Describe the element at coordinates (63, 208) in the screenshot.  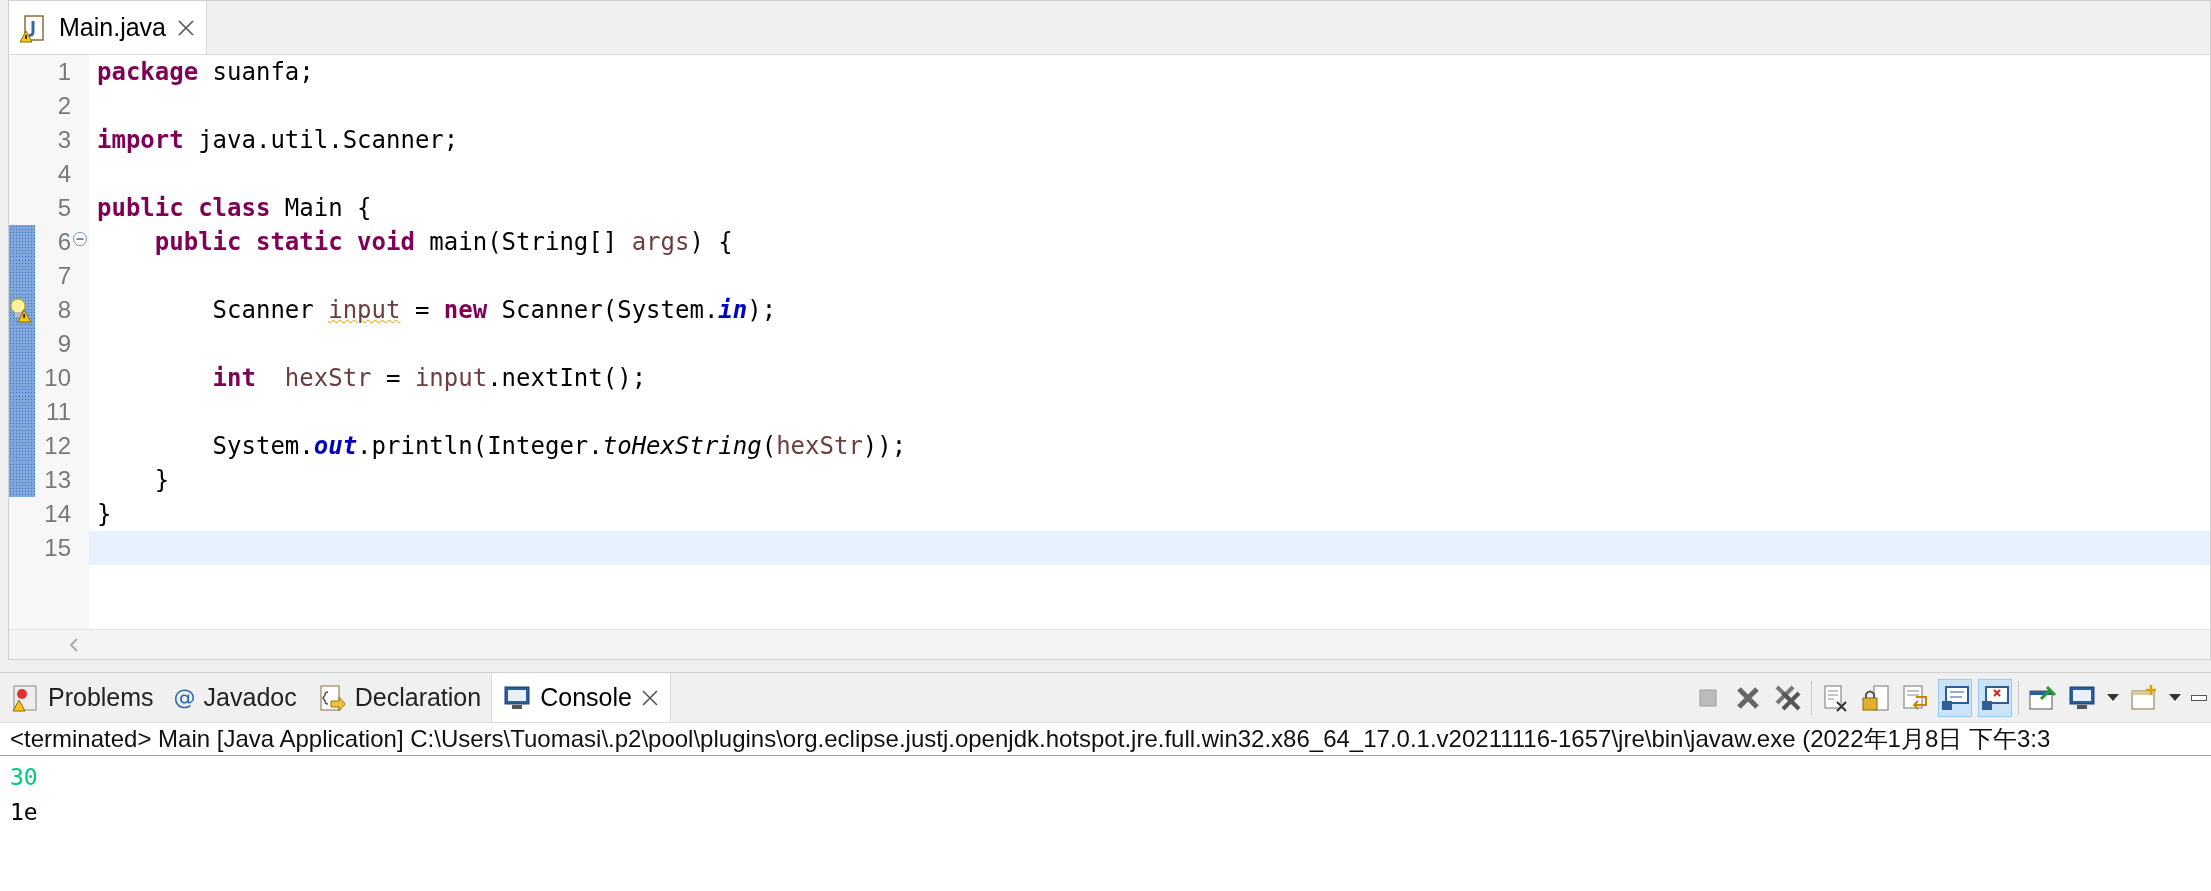
I see `line-number: 5` at that location.